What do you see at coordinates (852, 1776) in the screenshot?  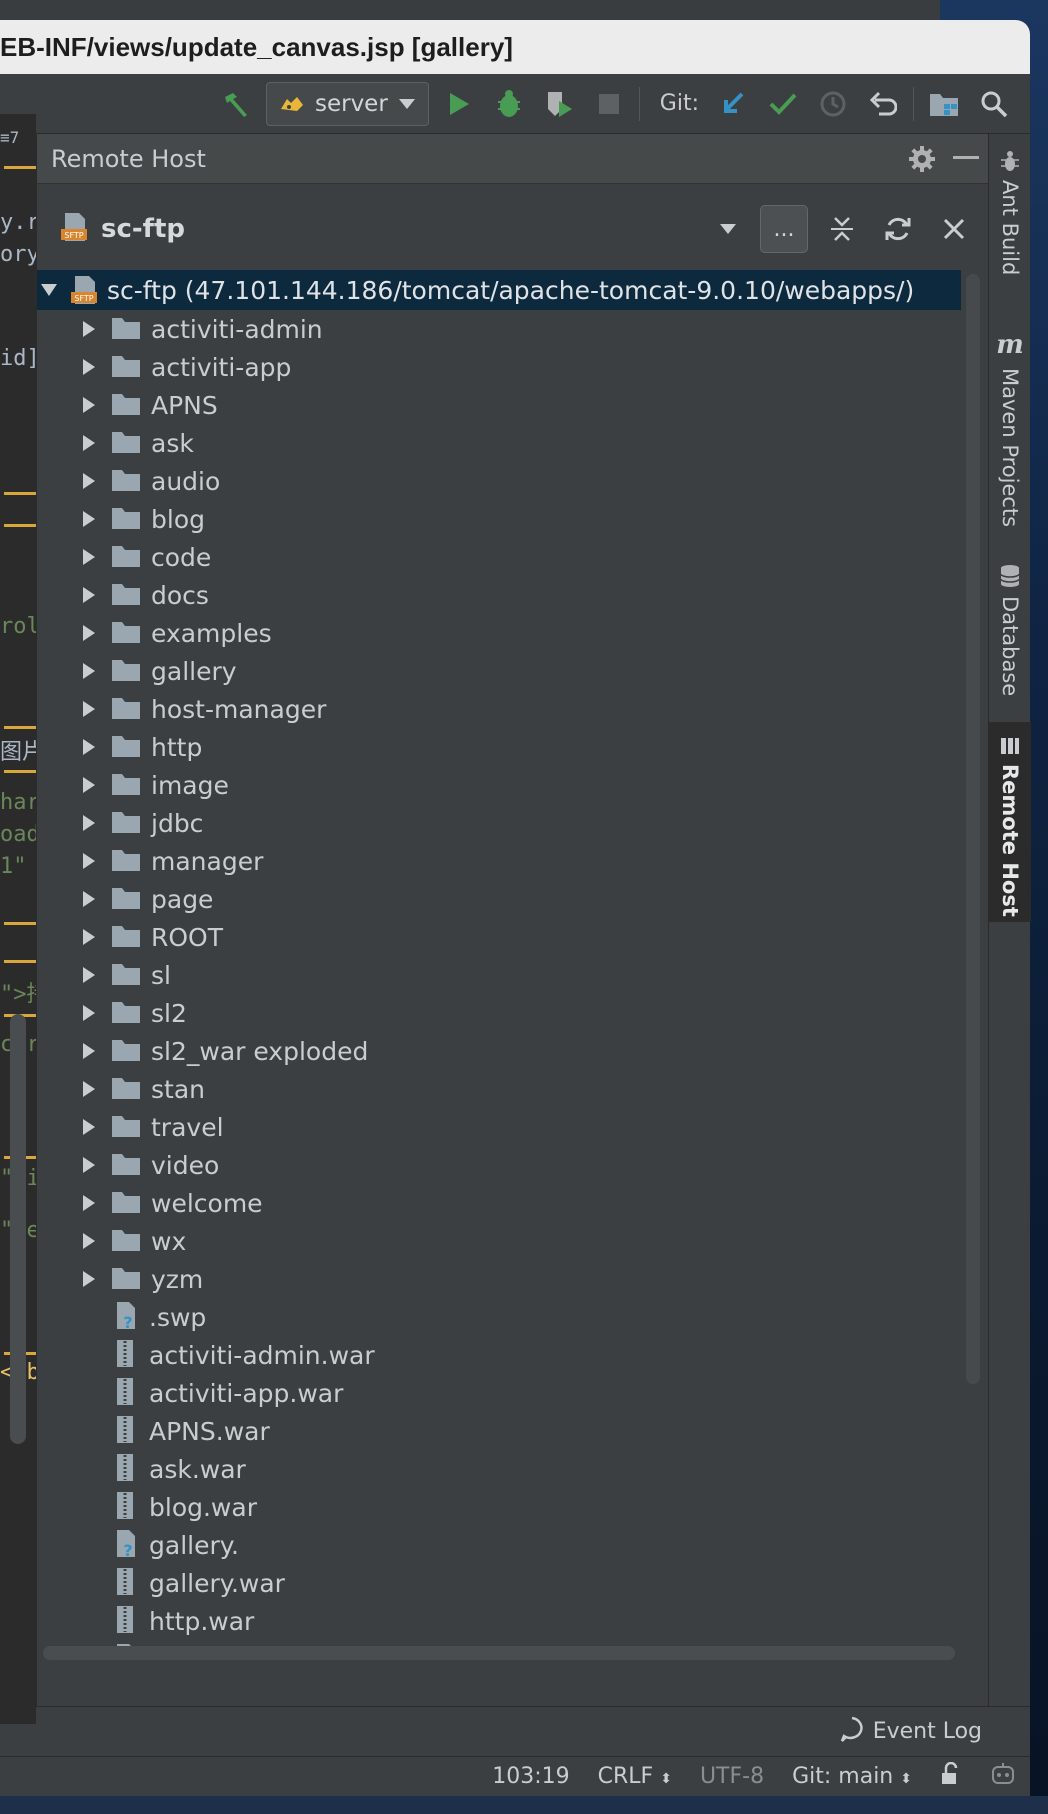 I see `git-branch-selector: Git: main ⬍` at bounding box center [852, 1776].